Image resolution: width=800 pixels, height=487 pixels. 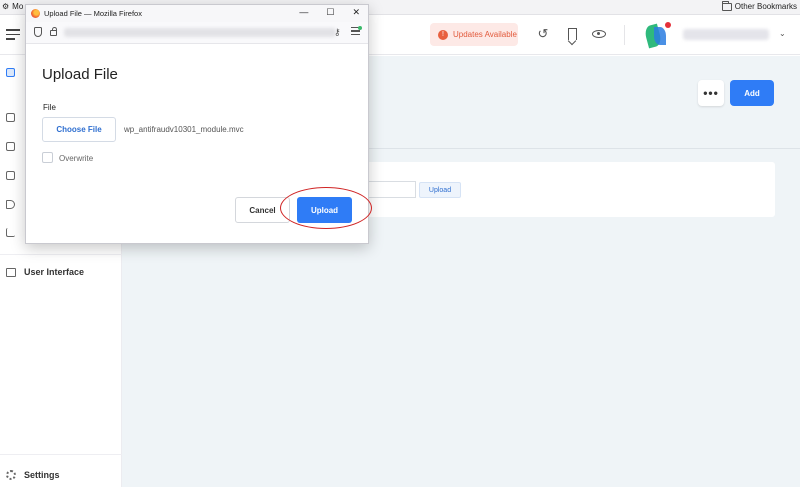 I want to click on gear-icon: ⚙, so click(x=6, y=6).